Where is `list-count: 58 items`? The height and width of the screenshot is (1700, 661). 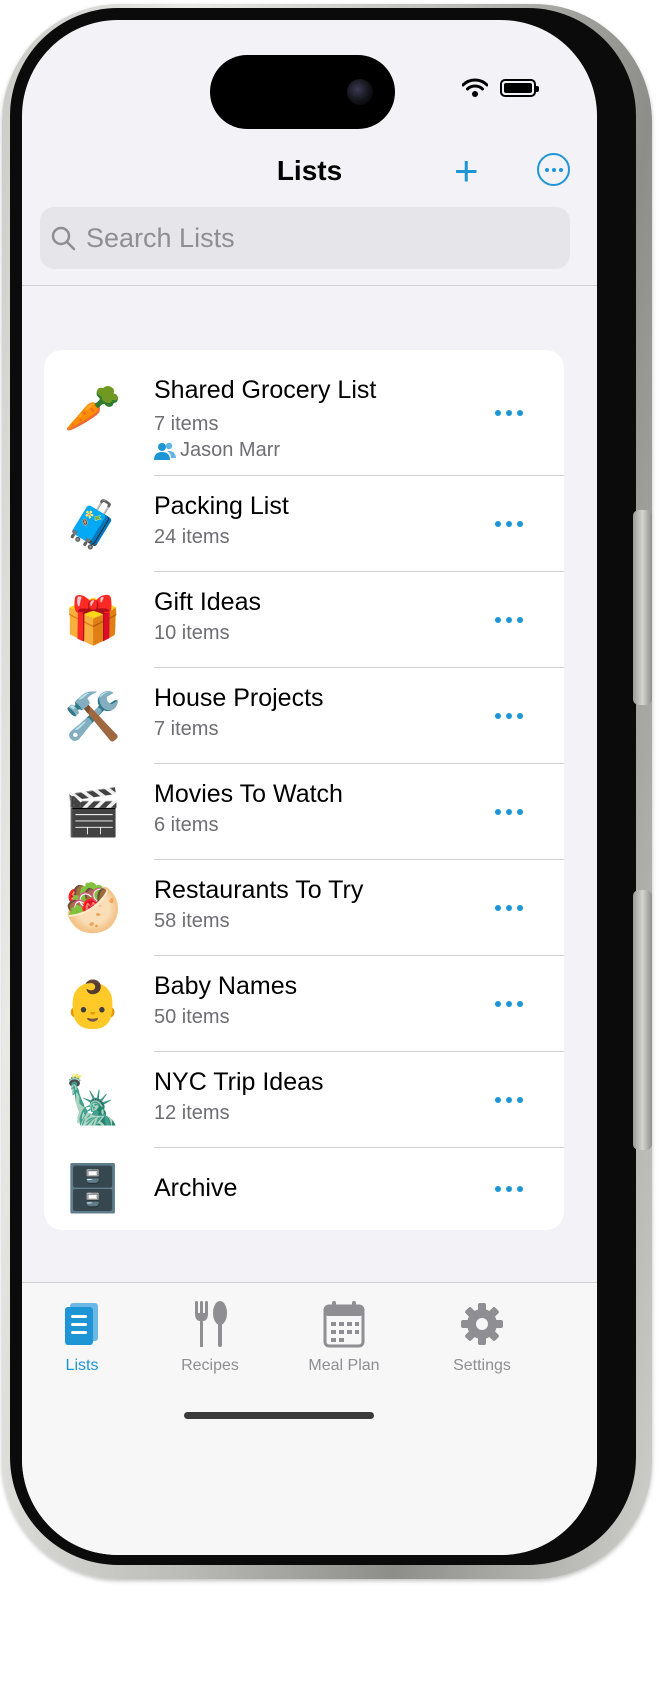 list-count: 58 items is located at coordinates (192, 921).